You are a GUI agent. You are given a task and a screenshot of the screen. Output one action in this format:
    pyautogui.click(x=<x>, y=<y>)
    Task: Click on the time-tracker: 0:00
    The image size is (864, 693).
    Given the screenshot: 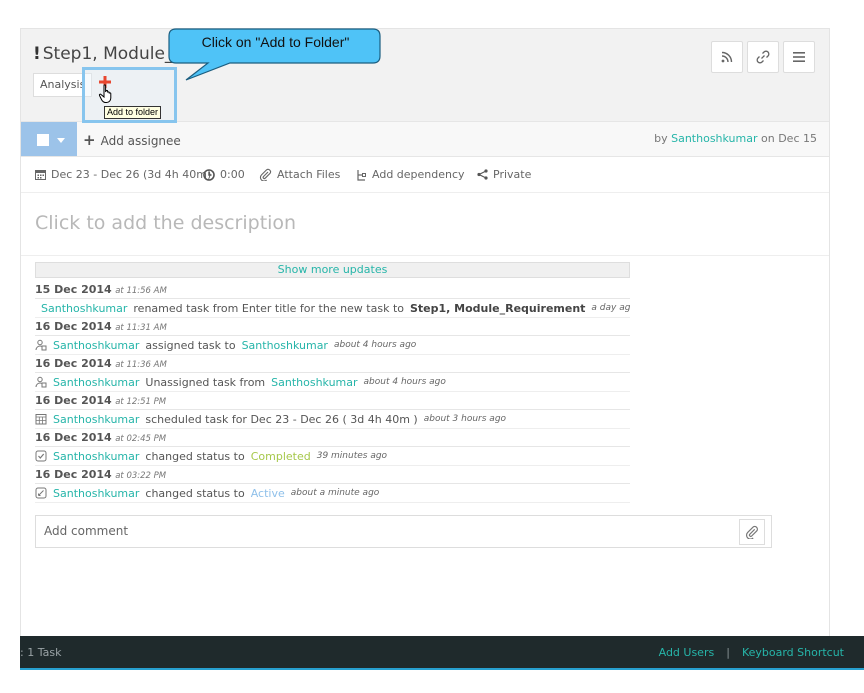 What is the action you would take?
    pyautogui.click(x=224, y=174)
    